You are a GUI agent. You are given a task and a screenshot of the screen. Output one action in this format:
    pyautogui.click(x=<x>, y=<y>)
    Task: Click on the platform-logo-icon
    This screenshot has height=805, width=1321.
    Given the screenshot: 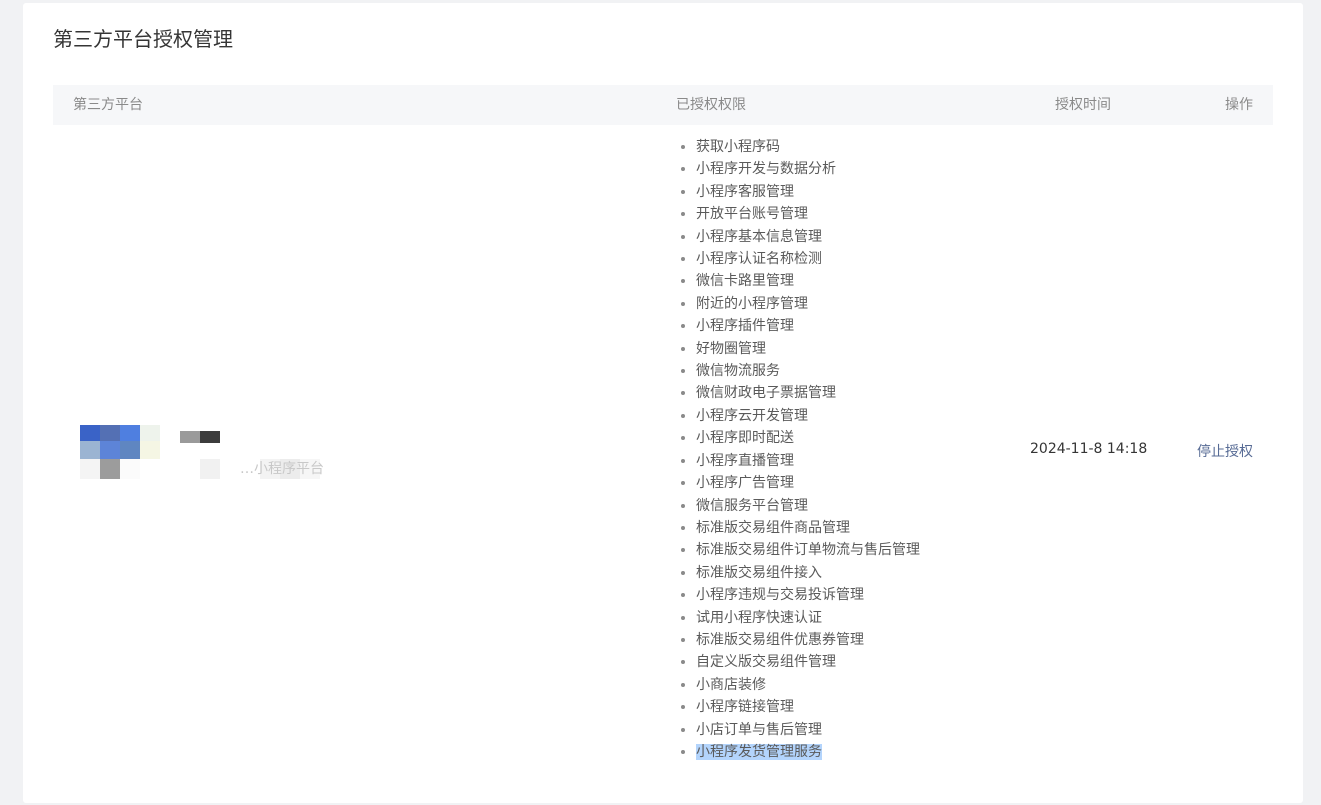 What is the action you would take?
    pyautogui.click(x=120, y=453)
    